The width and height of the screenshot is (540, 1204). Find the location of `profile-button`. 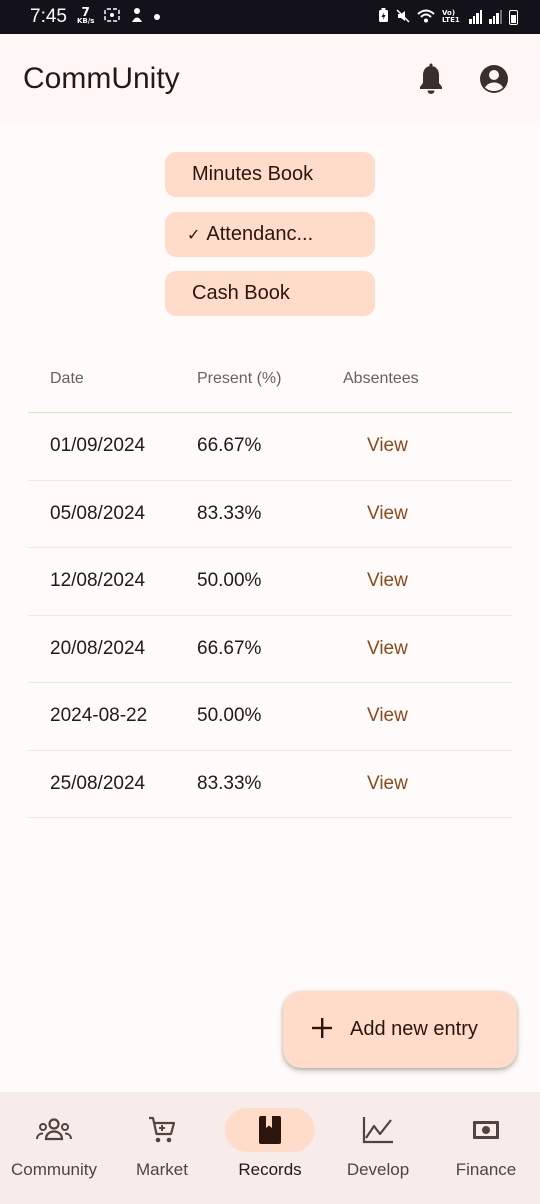

profile-button is located at coordinates (494, 79).